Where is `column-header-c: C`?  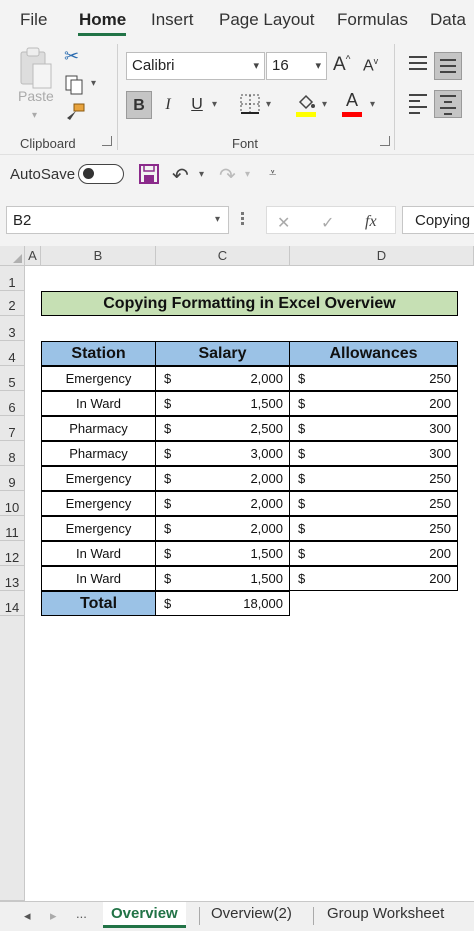
column-header-c: C is located at coordinates (223, 256).